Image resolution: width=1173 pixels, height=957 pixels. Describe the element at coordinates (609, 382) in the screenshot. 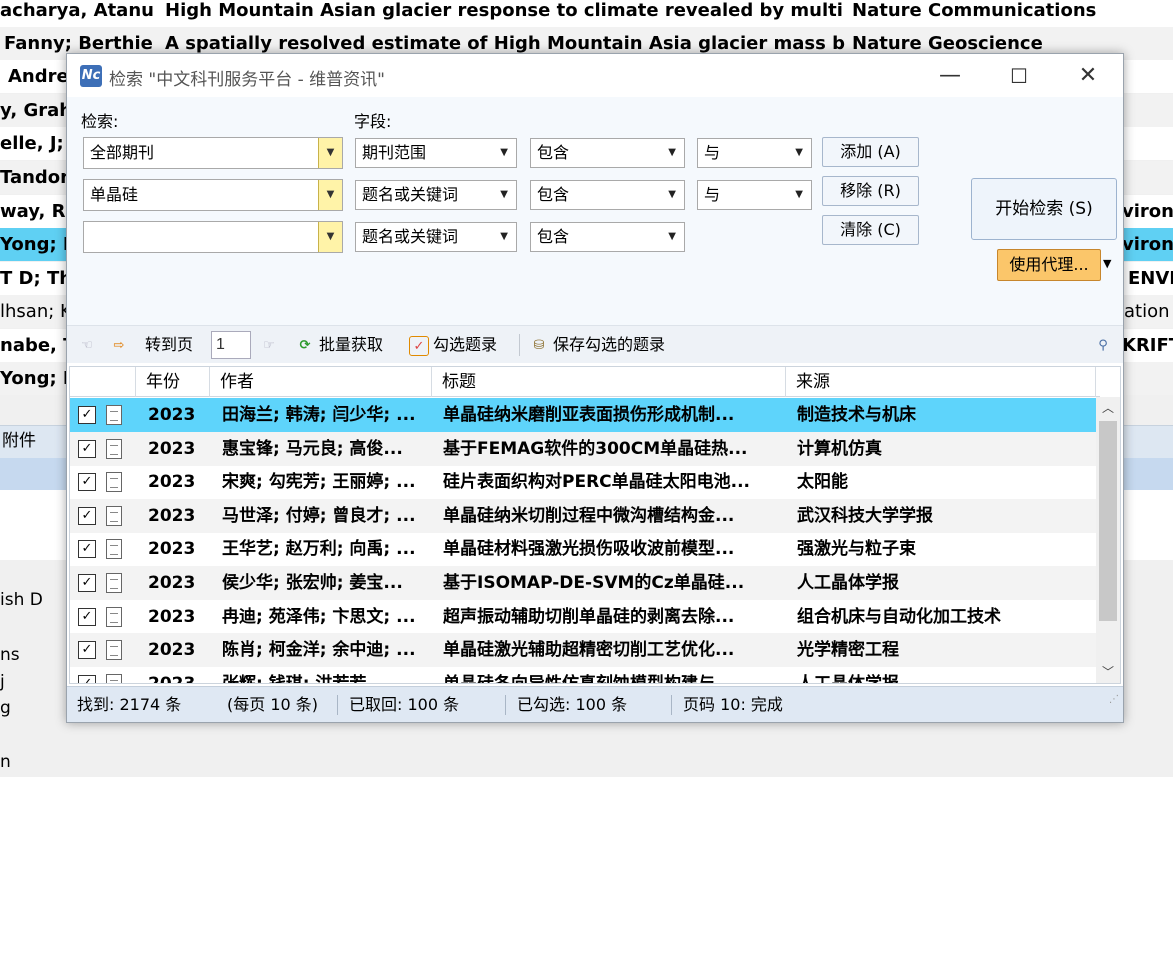

I see `title-column-header: 标题` at that location.